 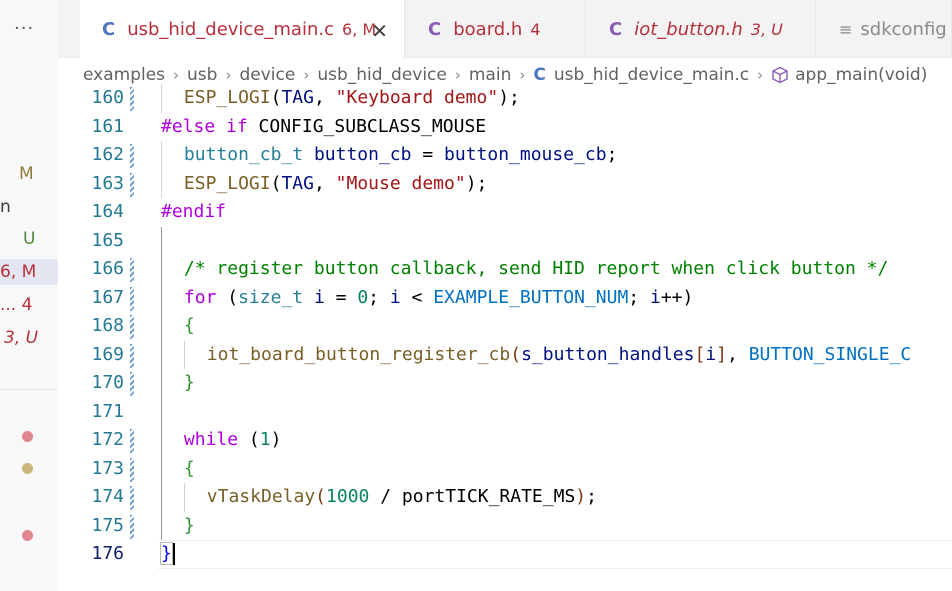 What do you see at coordinates (27, 535) in the screenshot?
I see `status-dot-icon` at bounding box center [27, 535].